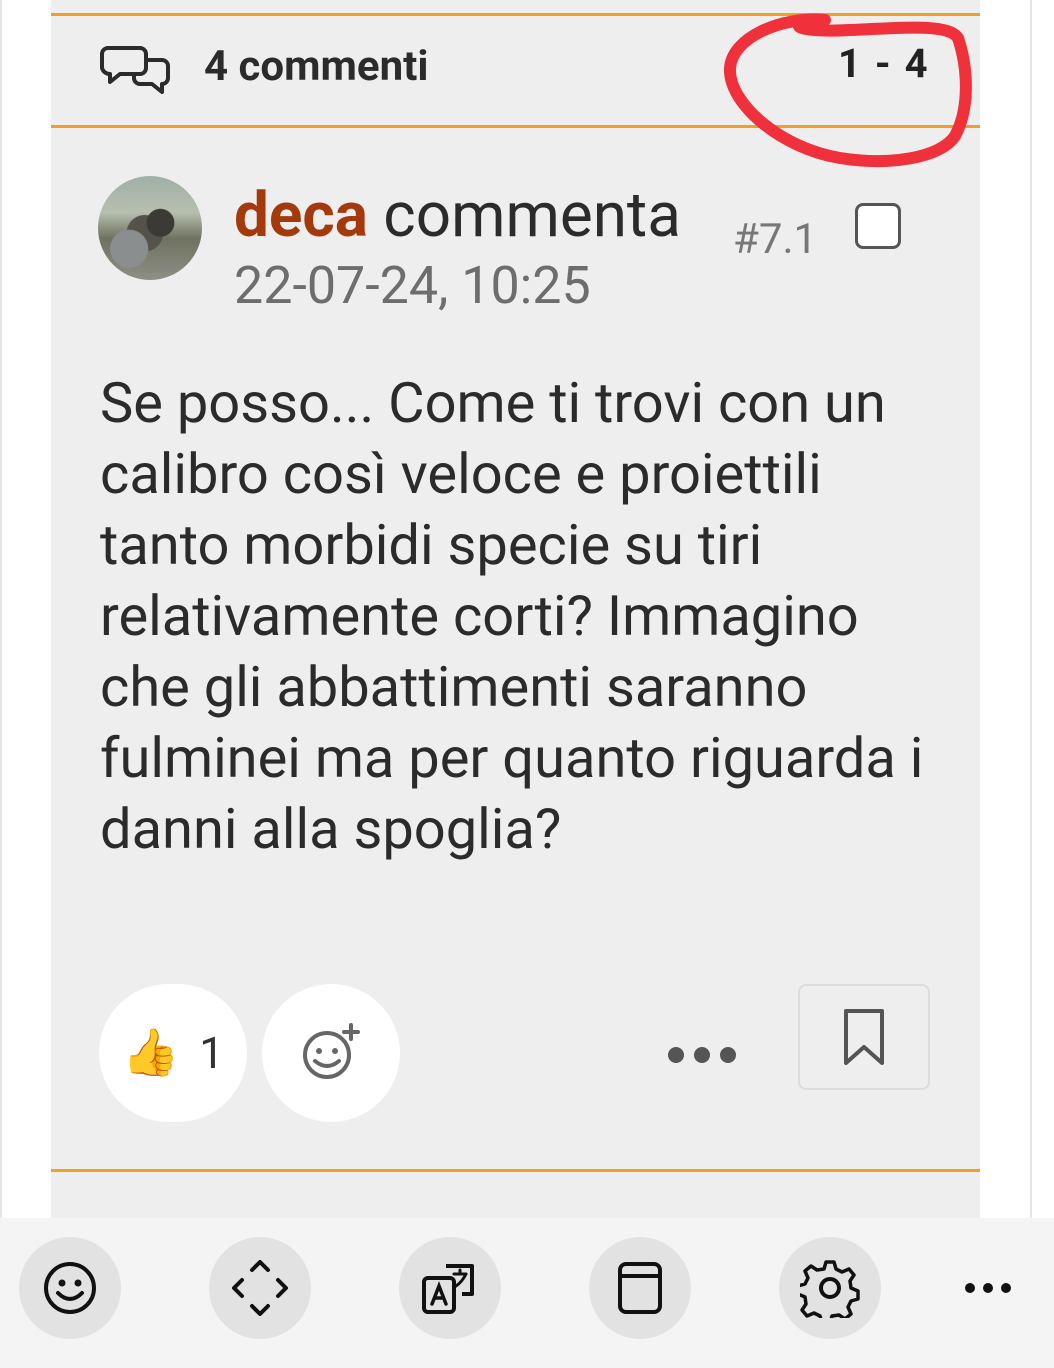 This screenshot has height=1368, width=1054. I want to click on cursor-move-button, so click(260, 1288).